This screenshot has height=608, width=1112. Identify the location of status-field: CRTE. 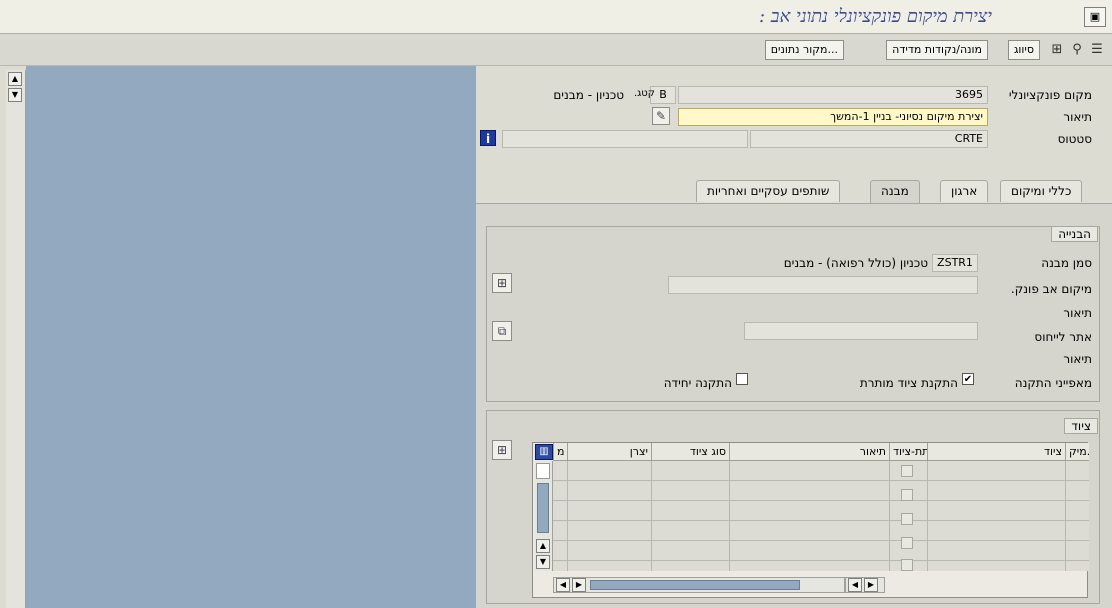
(869, 139).